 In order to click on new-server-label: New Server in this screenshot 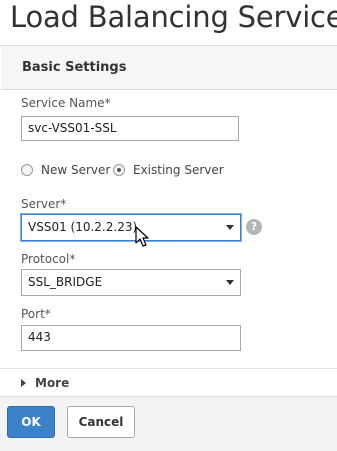, I will do `click(75, 170)`.